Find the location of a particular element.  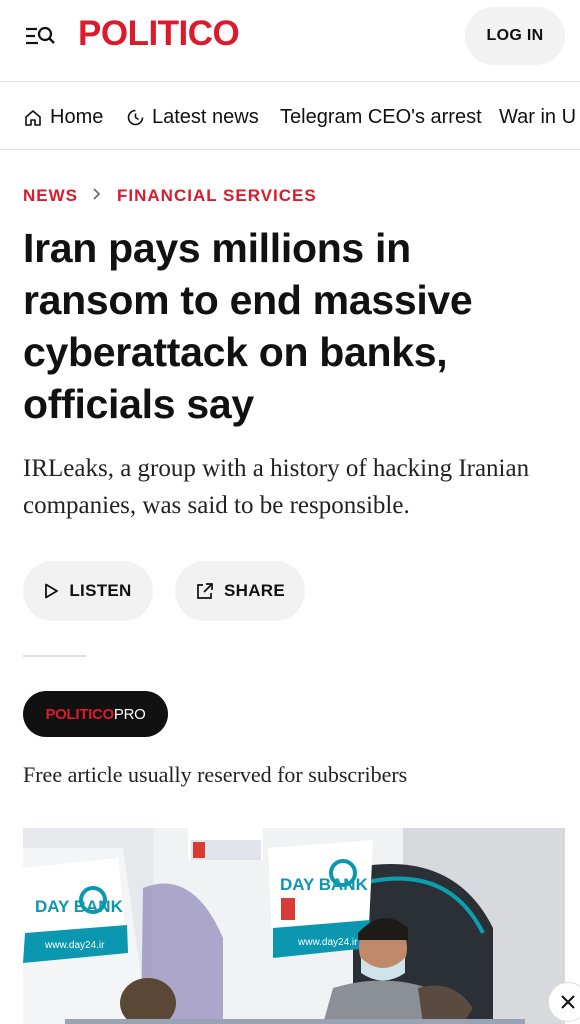

nav-item-home: Home is located at coordinates (63, 117).